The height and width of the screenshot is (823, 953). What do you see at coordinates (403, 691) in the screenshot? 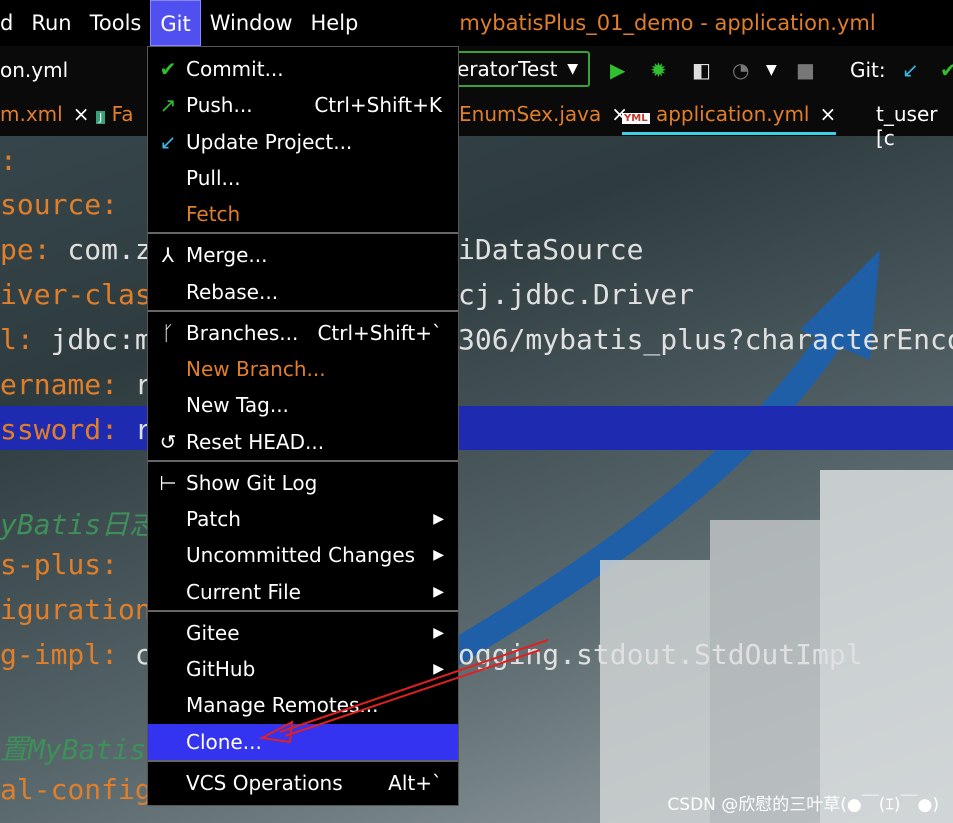
I see `annotation-arrow` at bounding box center [403, 691].